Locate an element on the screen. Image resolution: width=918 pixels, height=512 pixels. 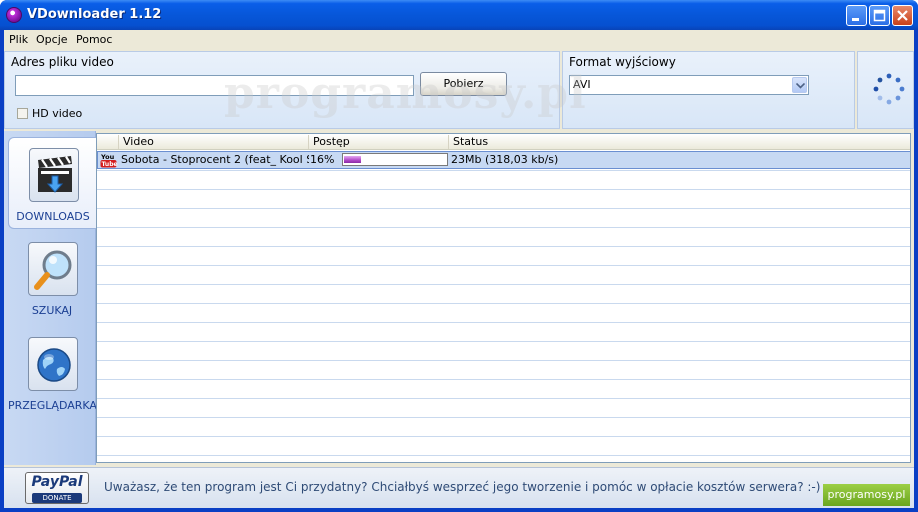
svg-text: Tube is located at coordinates (110, 164).